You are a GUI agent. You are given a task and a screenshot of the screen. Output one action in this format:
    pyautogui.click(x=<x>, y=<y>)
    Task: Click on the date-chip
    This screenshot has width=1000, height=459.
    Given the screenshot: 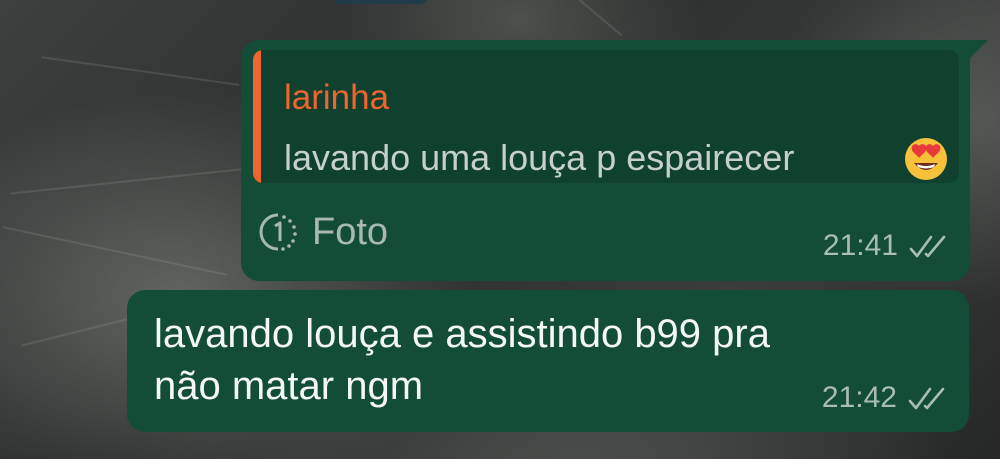 What is the action you would take?
    pyautogui.click(x=380, y=2)
    